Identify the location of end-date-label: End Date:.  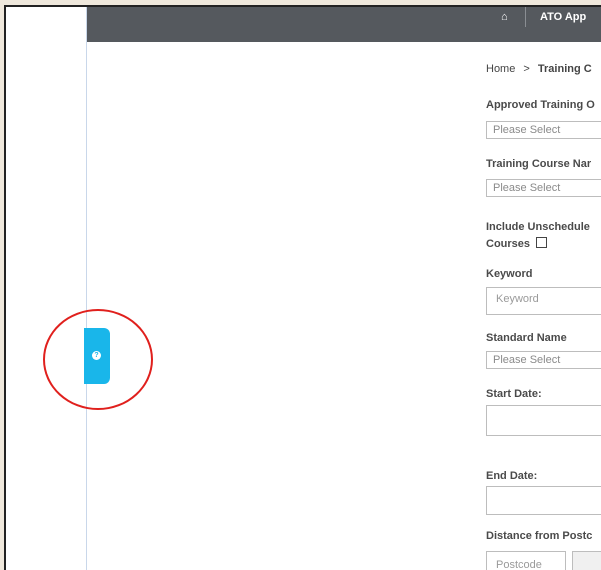
(512, 476).